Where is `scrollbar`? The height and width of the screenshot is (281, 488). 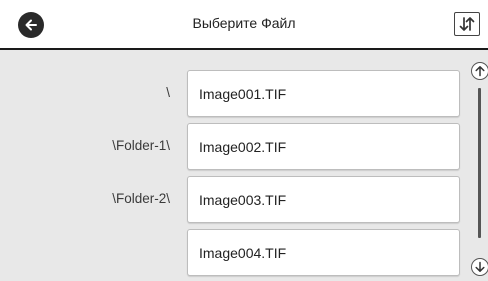 scrollbar is located at coordinates (479, 165).